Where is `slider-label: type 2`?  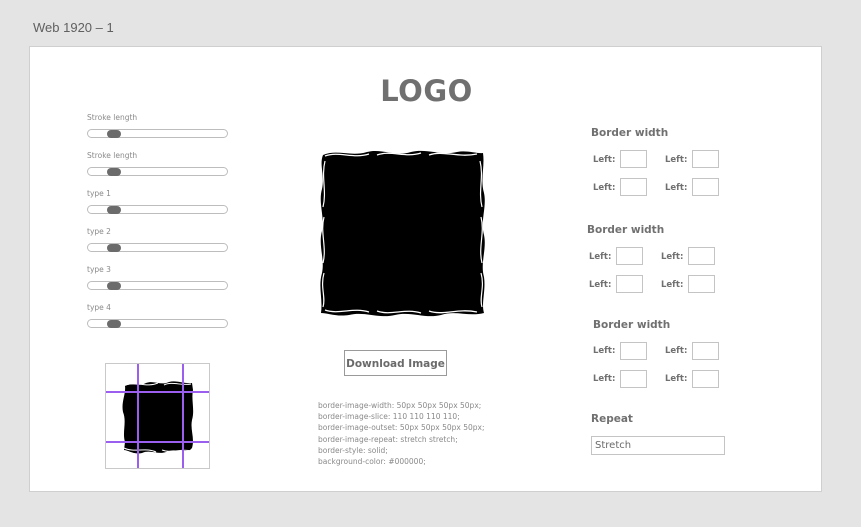
slider-label: type 2 is located at coordinates (99, 231).